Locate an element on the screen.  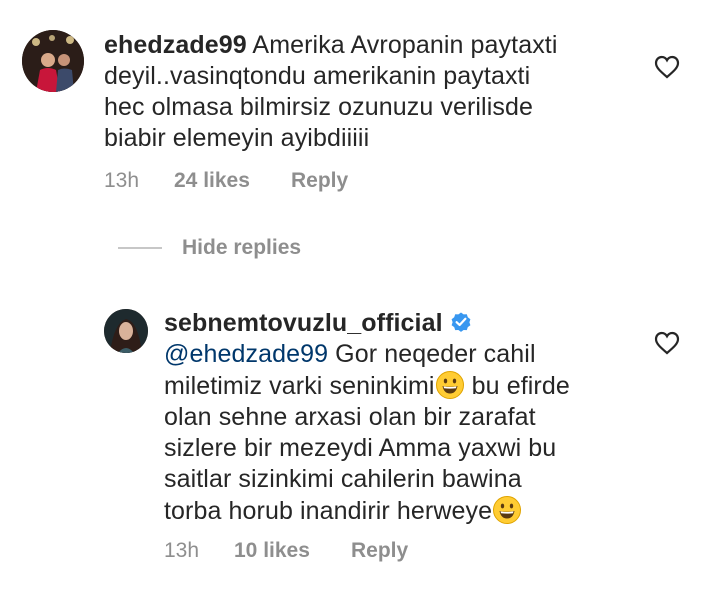
username: ehedzade99 is located at coordinates (175, 45).